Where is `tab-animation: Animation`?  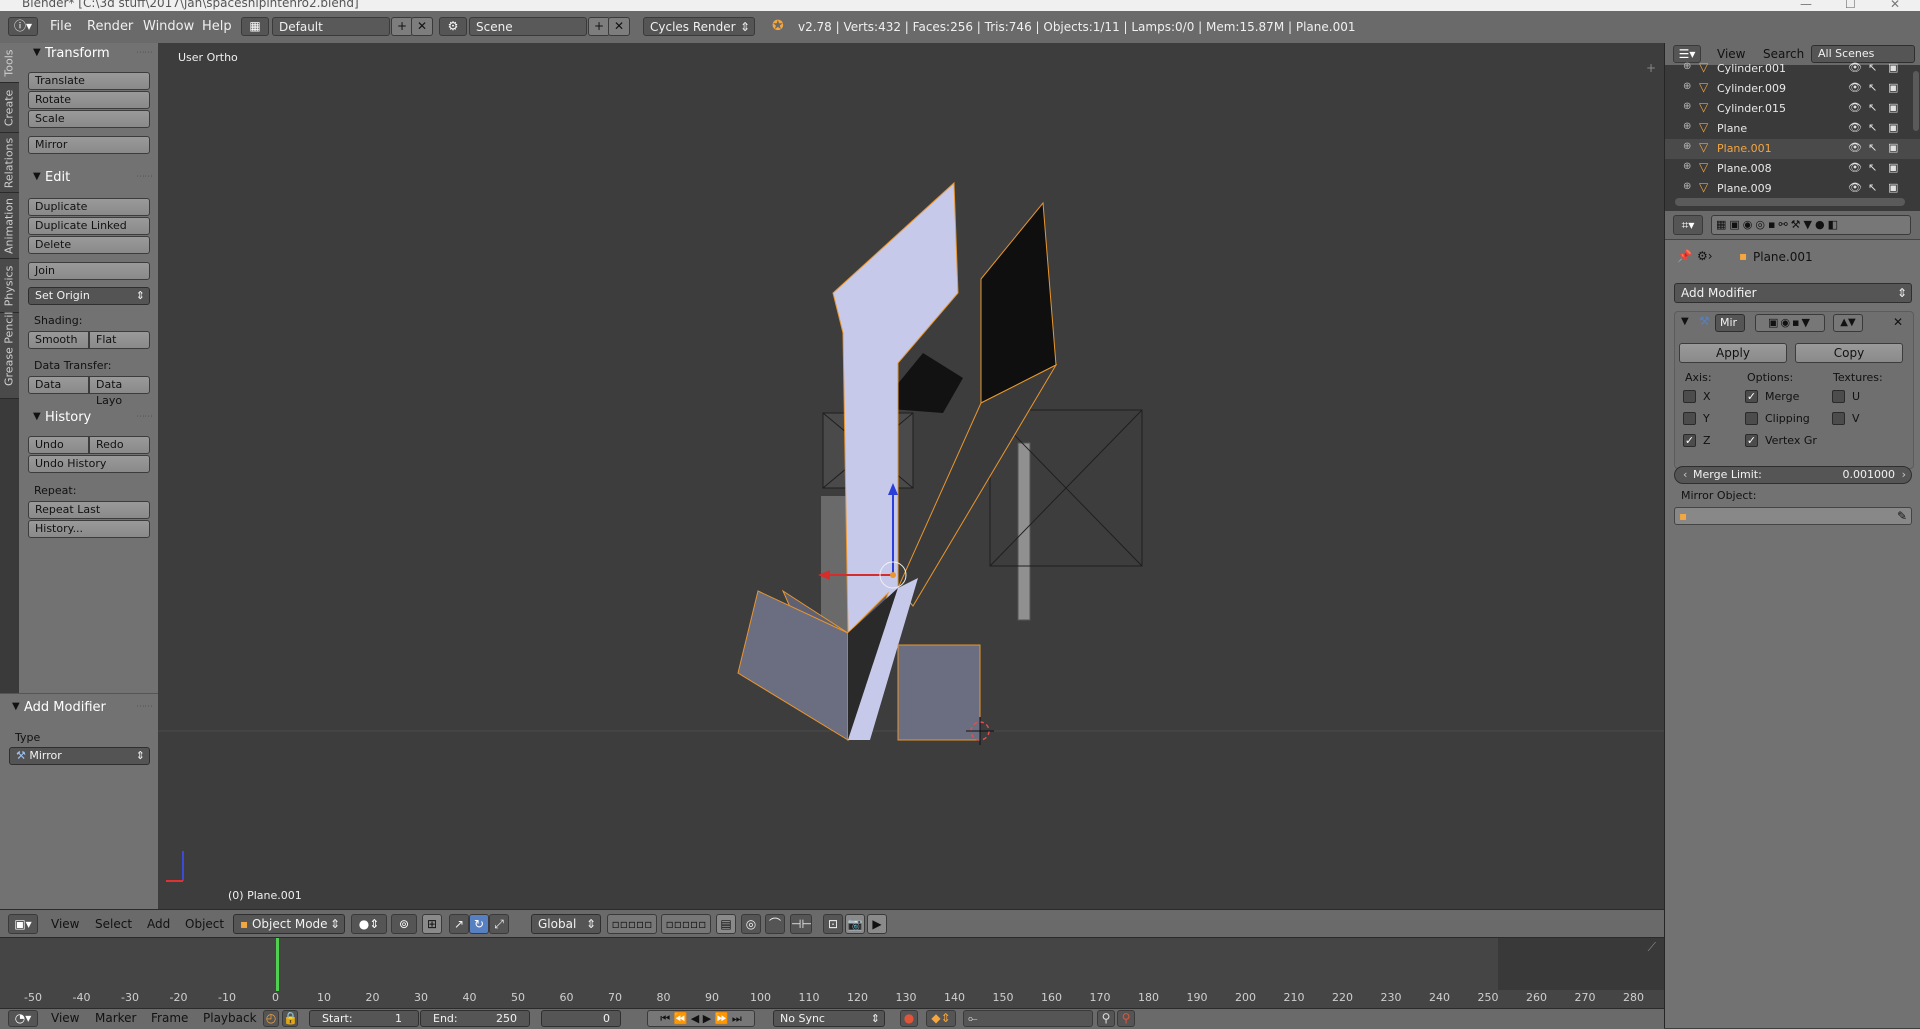
tab-animation: Animation is located at coordinates (9, 226).